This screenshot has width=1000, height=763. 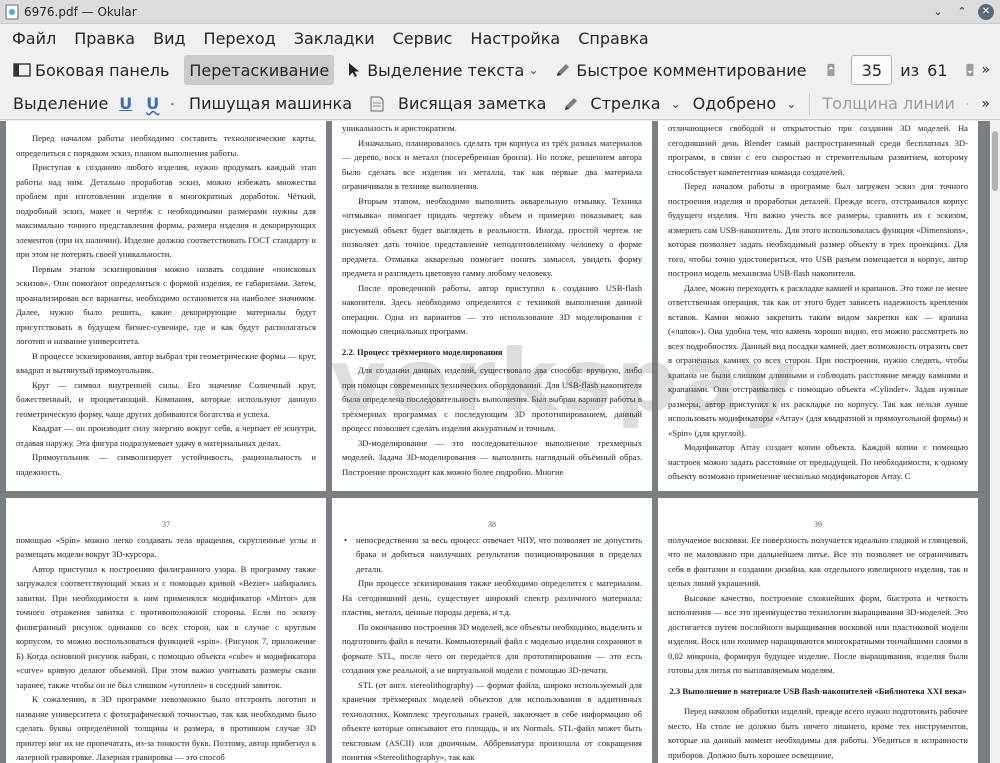 What do you see at coordinates (995, 161) in the screenshot?
I see `scrollbar-thumb` at bounding box center [995, 161].